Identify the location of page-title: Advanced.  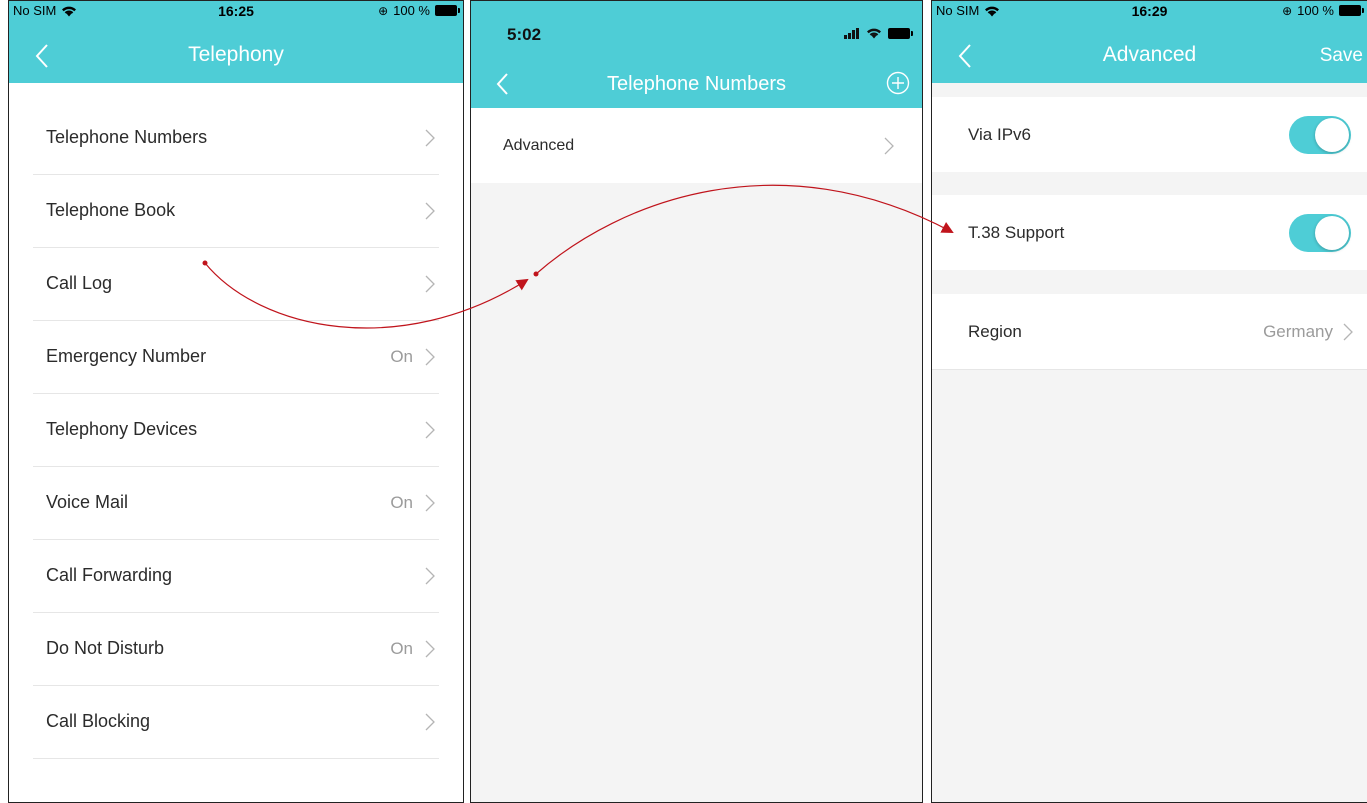
(1149, 54).